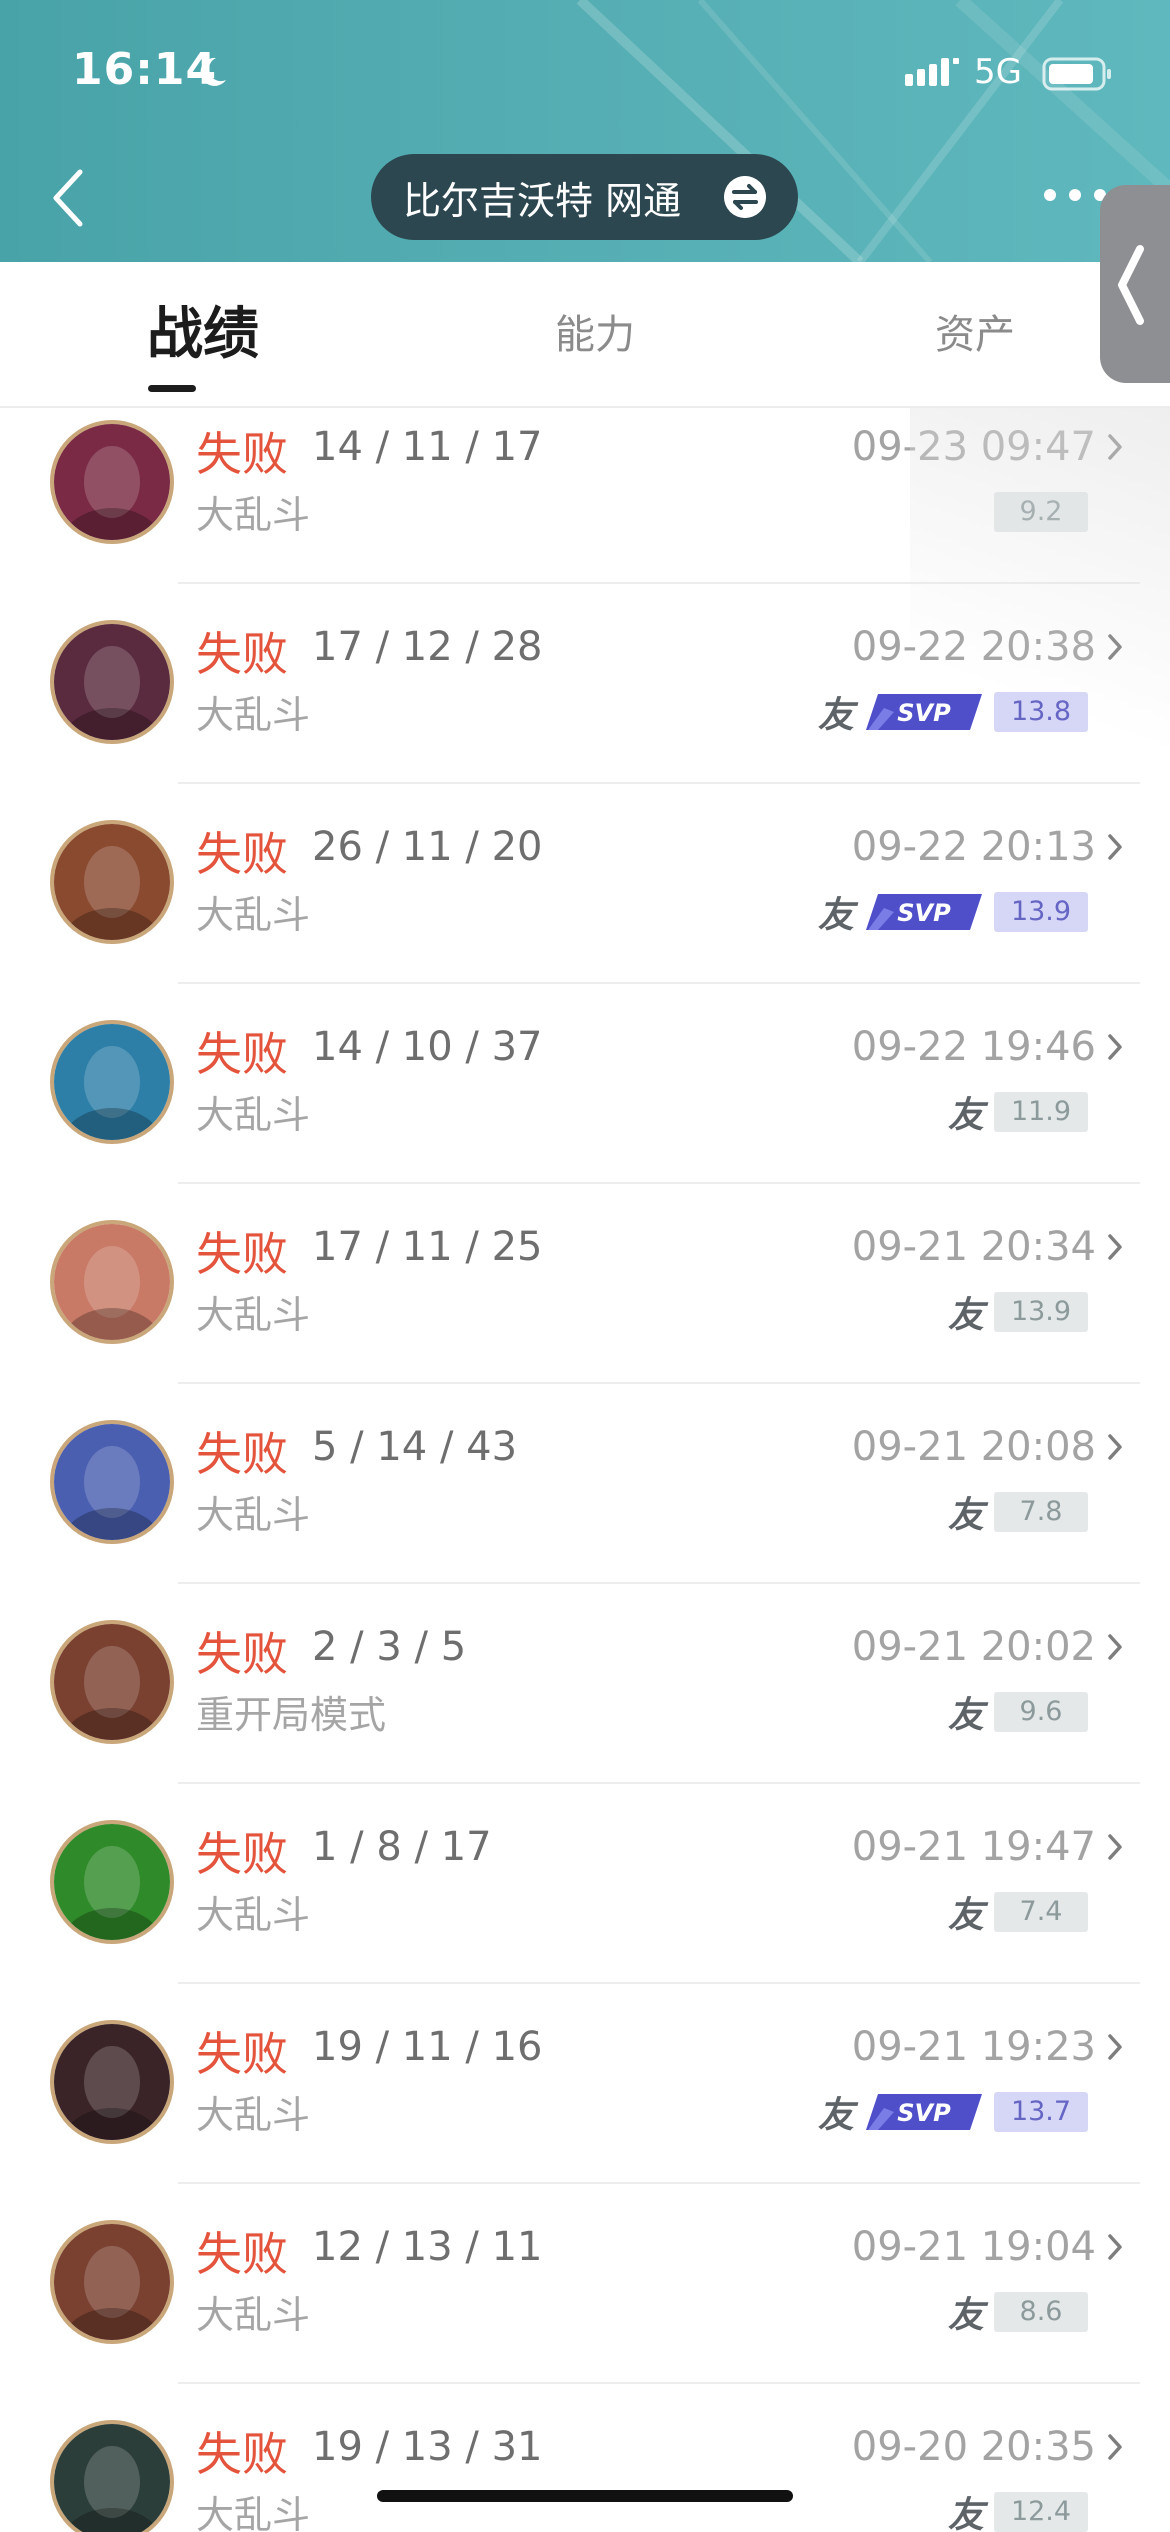 The width and height of the screenshot is (1170, 2532). What do you see at coordinates (427, 847) in the screenshot?
I see `match-kda: 26 / 11 / 20` at bounding box center [427, 847].